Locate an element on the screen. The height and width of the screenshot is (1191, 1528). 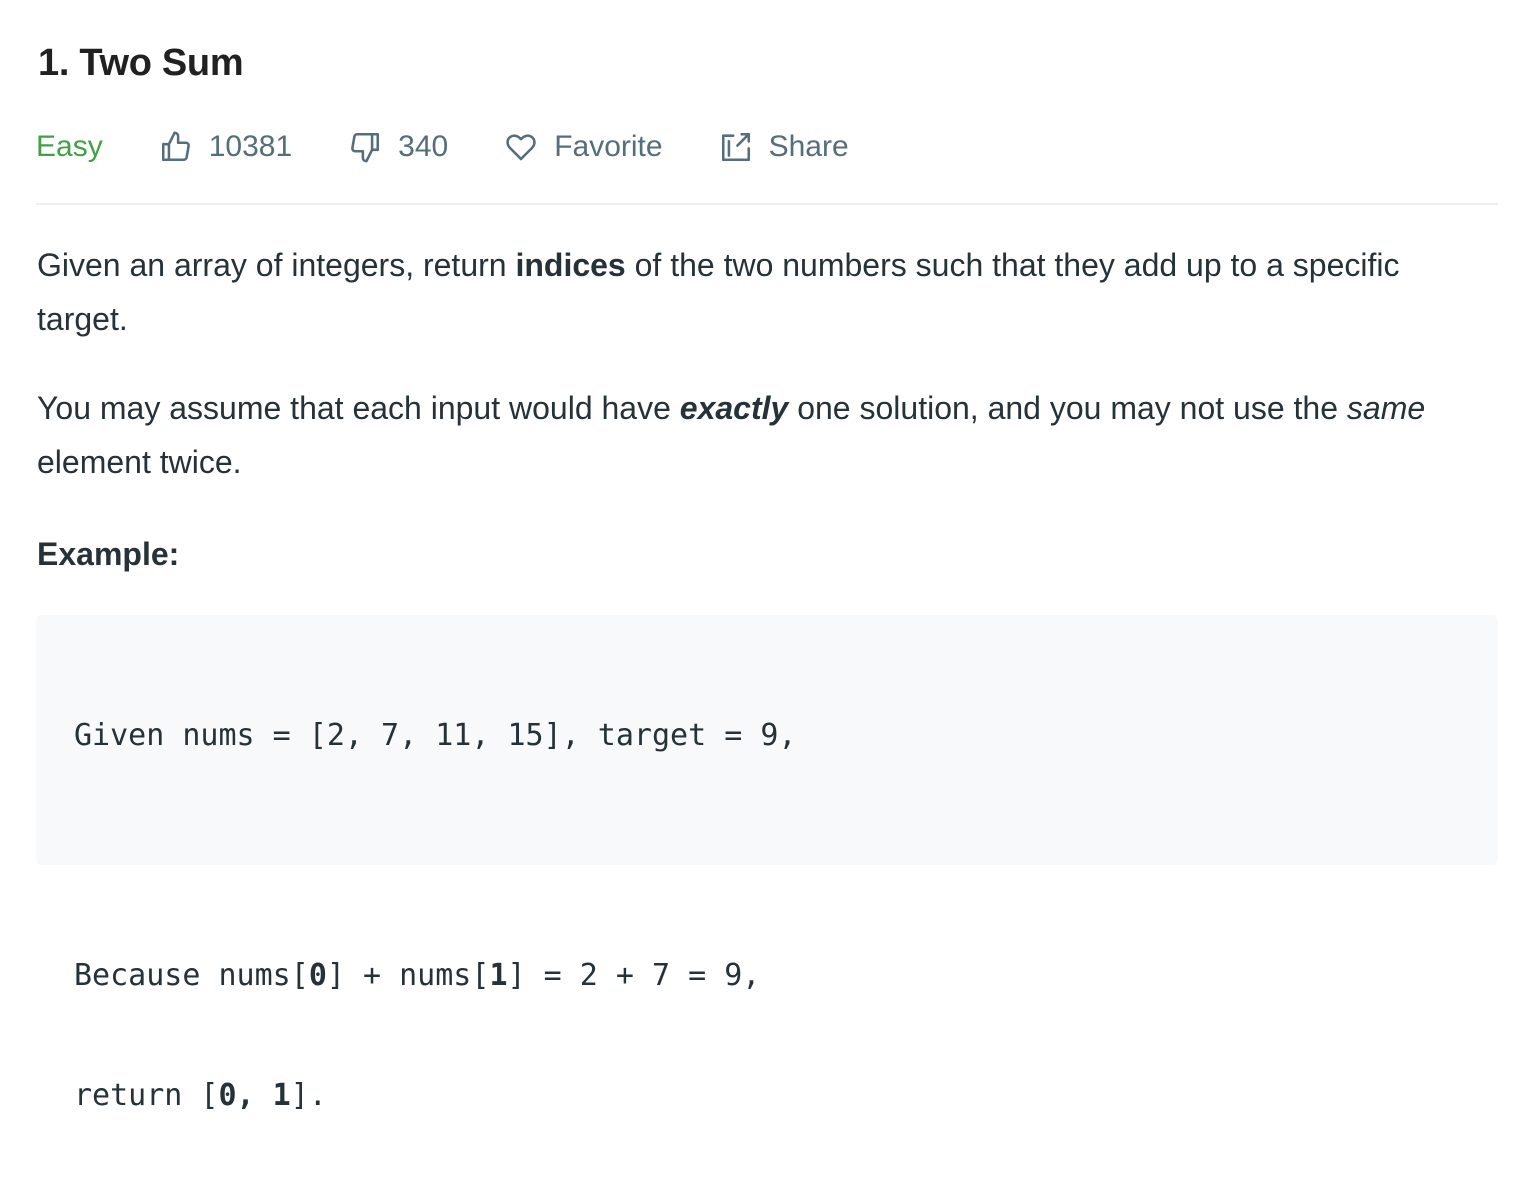
dislike-button: 340 is located at coordinates (398, 147).